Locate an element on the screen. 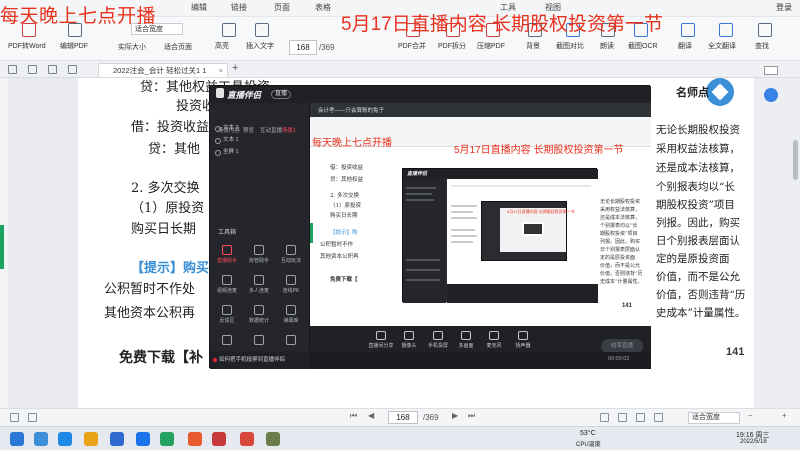 Image resolution: width=800 pixels, height=450 pixels. microphone-button: 麦克风 is located at coordinates (494, 340).